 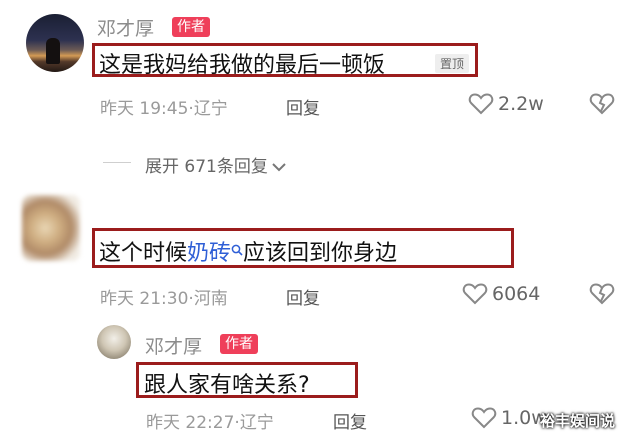 I want to click on comment-text: 跟人家有啥关系?, so click(x=227, y=385).